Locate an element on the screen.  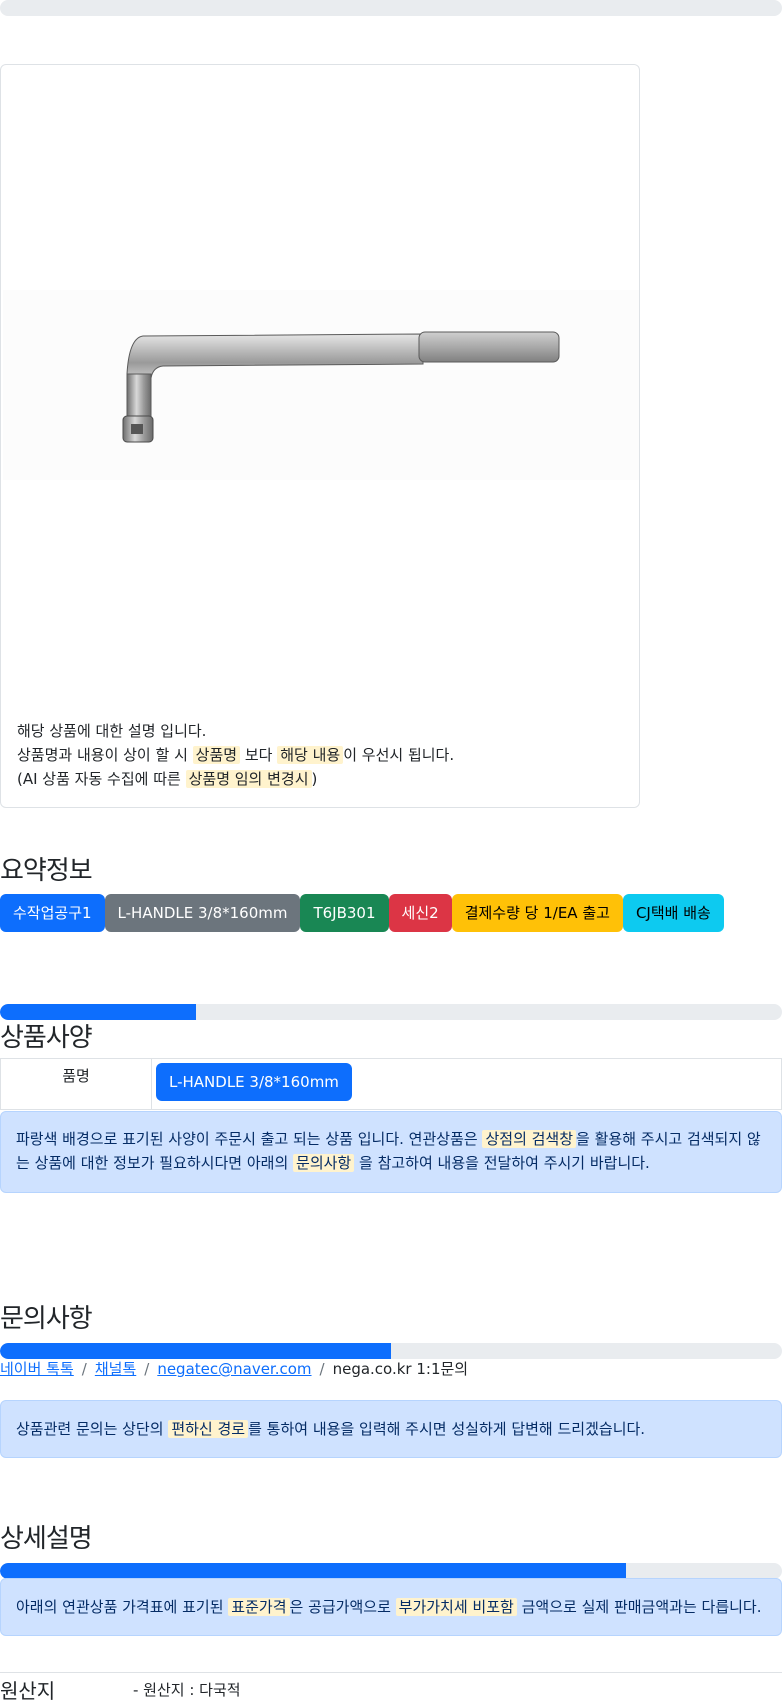
channeltalk-link: 채널톡 is located at coordinates (115, 1369).